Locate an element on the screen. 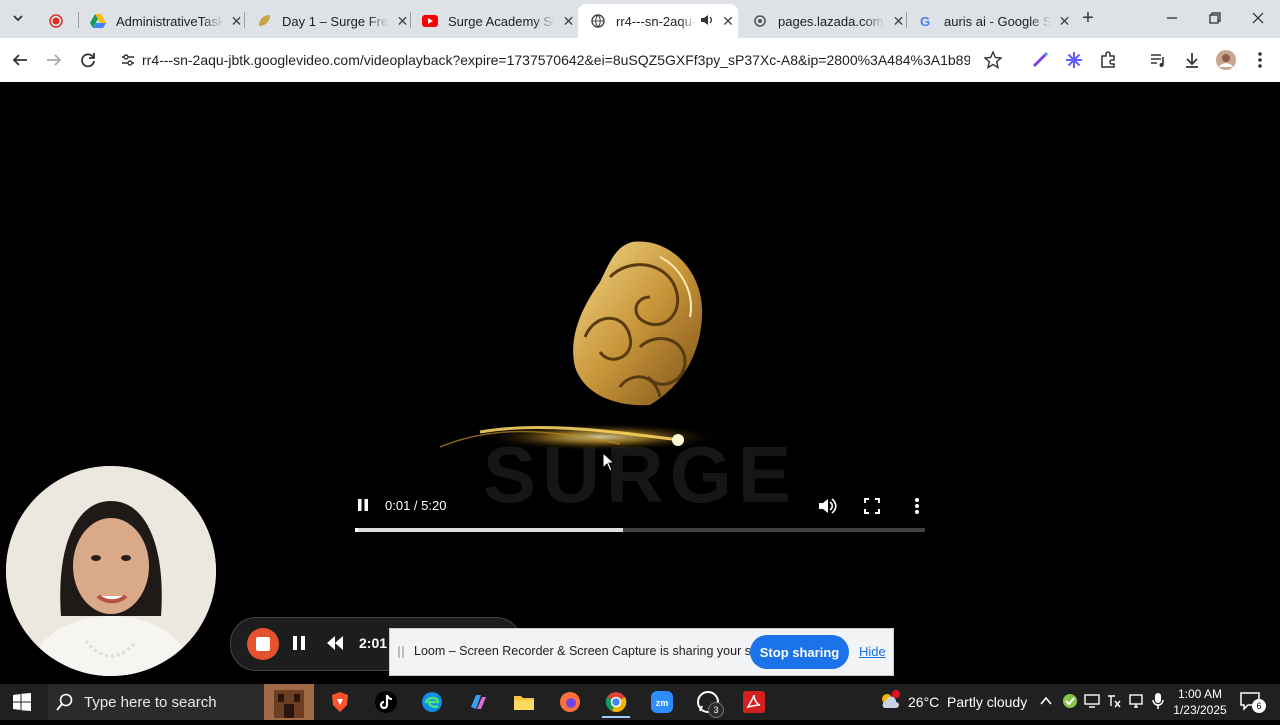 The image size is (1280, 725). presenter-avatar is located at coordinates (111, 571).